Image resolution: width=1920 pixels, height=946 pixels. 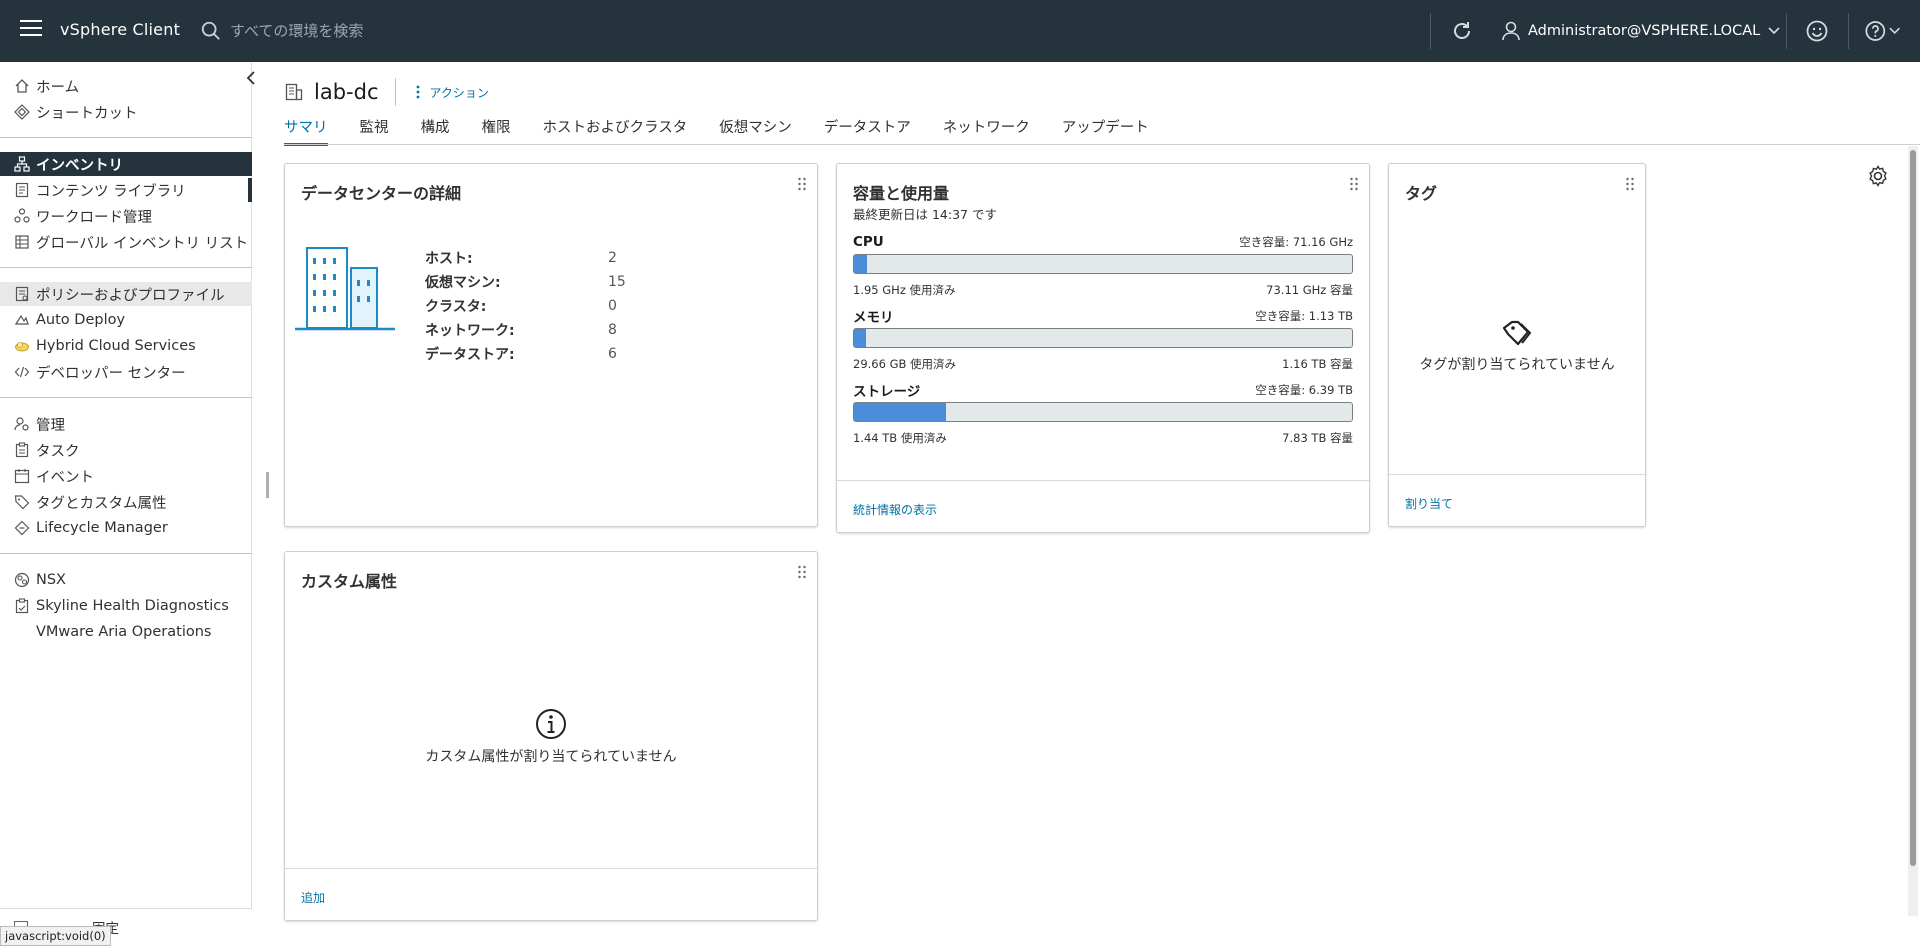 What do you see at coordinates (1913, 508) in the screenshot?
I see `scrollbar-thumb` at bounding box center [1913, 508].